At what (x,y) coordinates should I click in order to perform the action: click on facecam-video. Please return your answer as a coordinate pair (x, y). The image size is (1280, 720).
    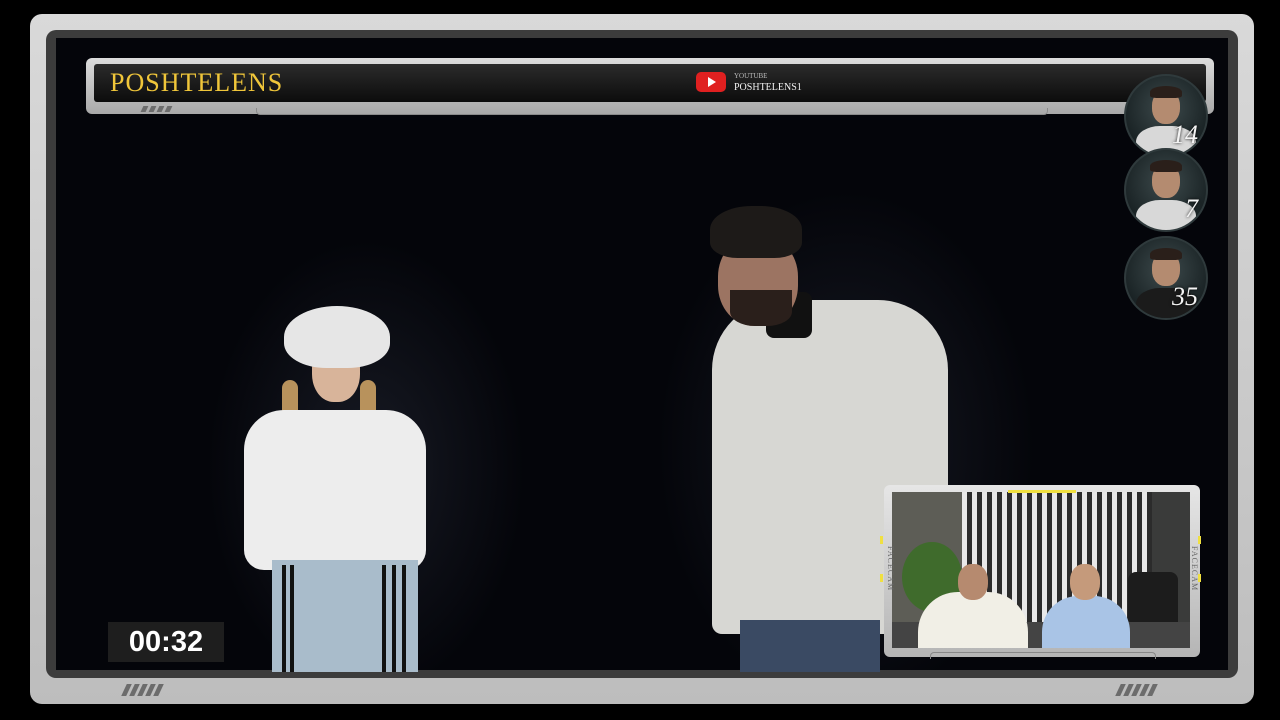
    Looking at the image, I should click on (1041, 570).